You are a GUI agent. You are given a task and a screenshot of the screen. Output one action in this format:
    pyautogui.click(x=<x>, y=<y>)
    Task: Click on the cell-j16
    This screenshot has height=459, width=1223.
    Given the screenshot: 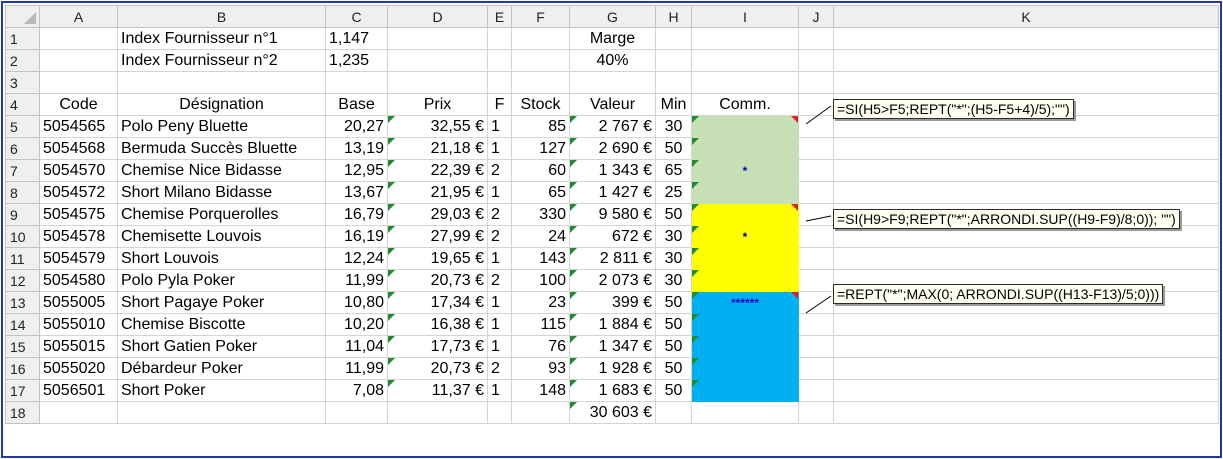 What is the action you would take?
    pyautogui.click(x=816, y=368)
    